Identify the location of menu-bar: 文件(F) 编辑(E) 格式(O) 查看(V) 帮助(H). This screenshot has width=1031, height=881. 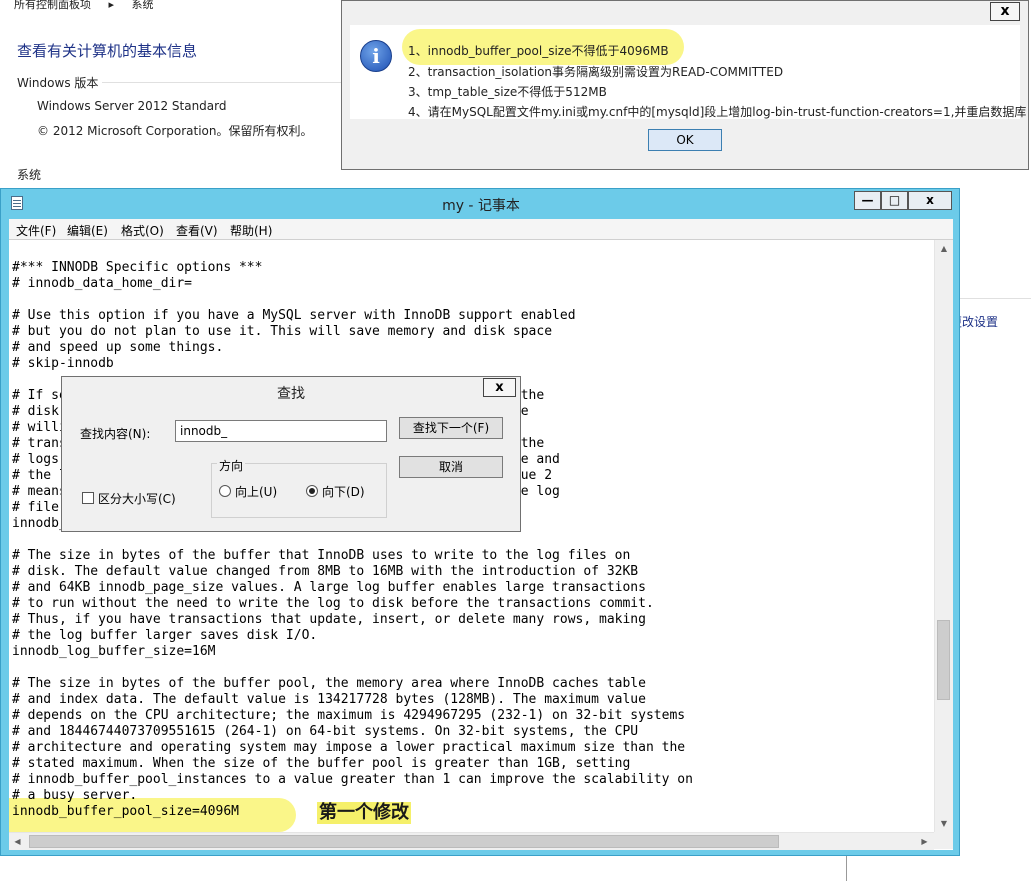
(481, 229).